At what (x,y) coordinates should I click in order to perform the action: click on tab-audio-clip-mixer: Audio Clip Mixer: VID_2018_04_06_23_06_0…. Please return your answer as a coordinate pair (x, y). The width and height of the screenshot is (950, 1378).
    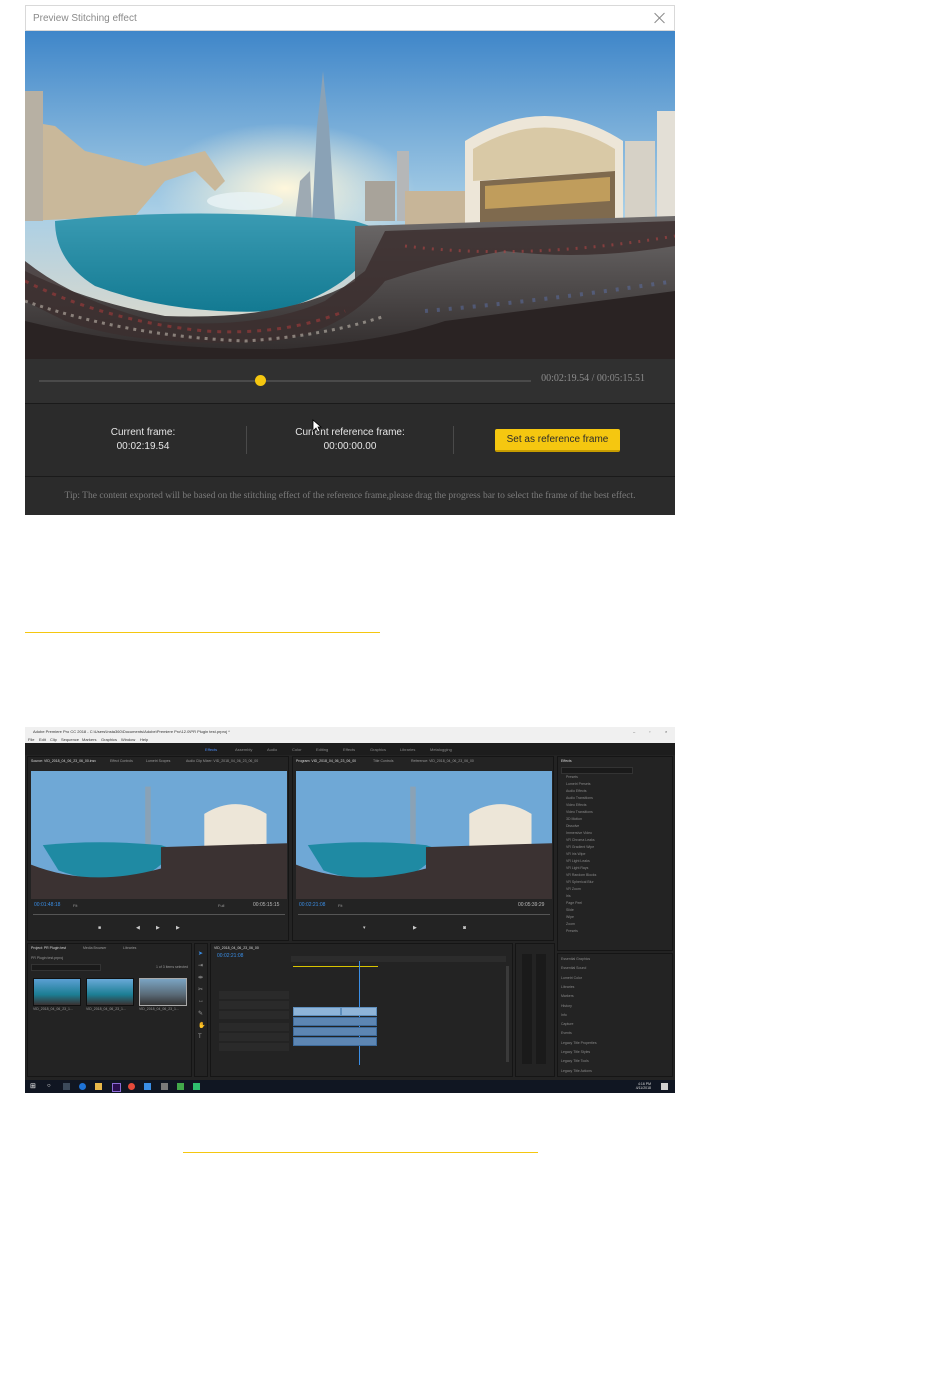
    Looking at the image, I should click on (222, 761).